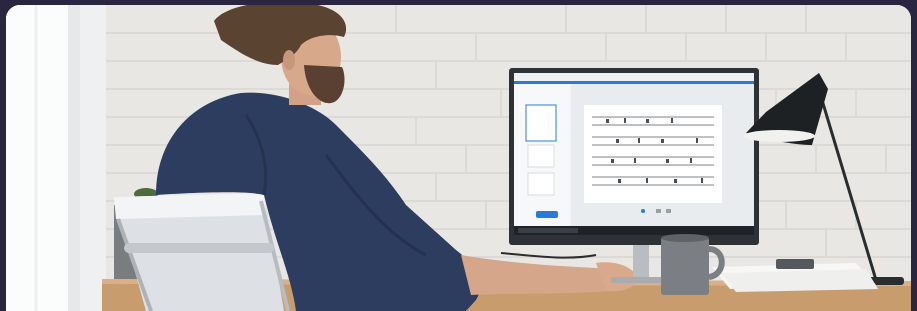 This screenshot has height=311, width=917. I want to click on monitor-screen, so click(634, 154).